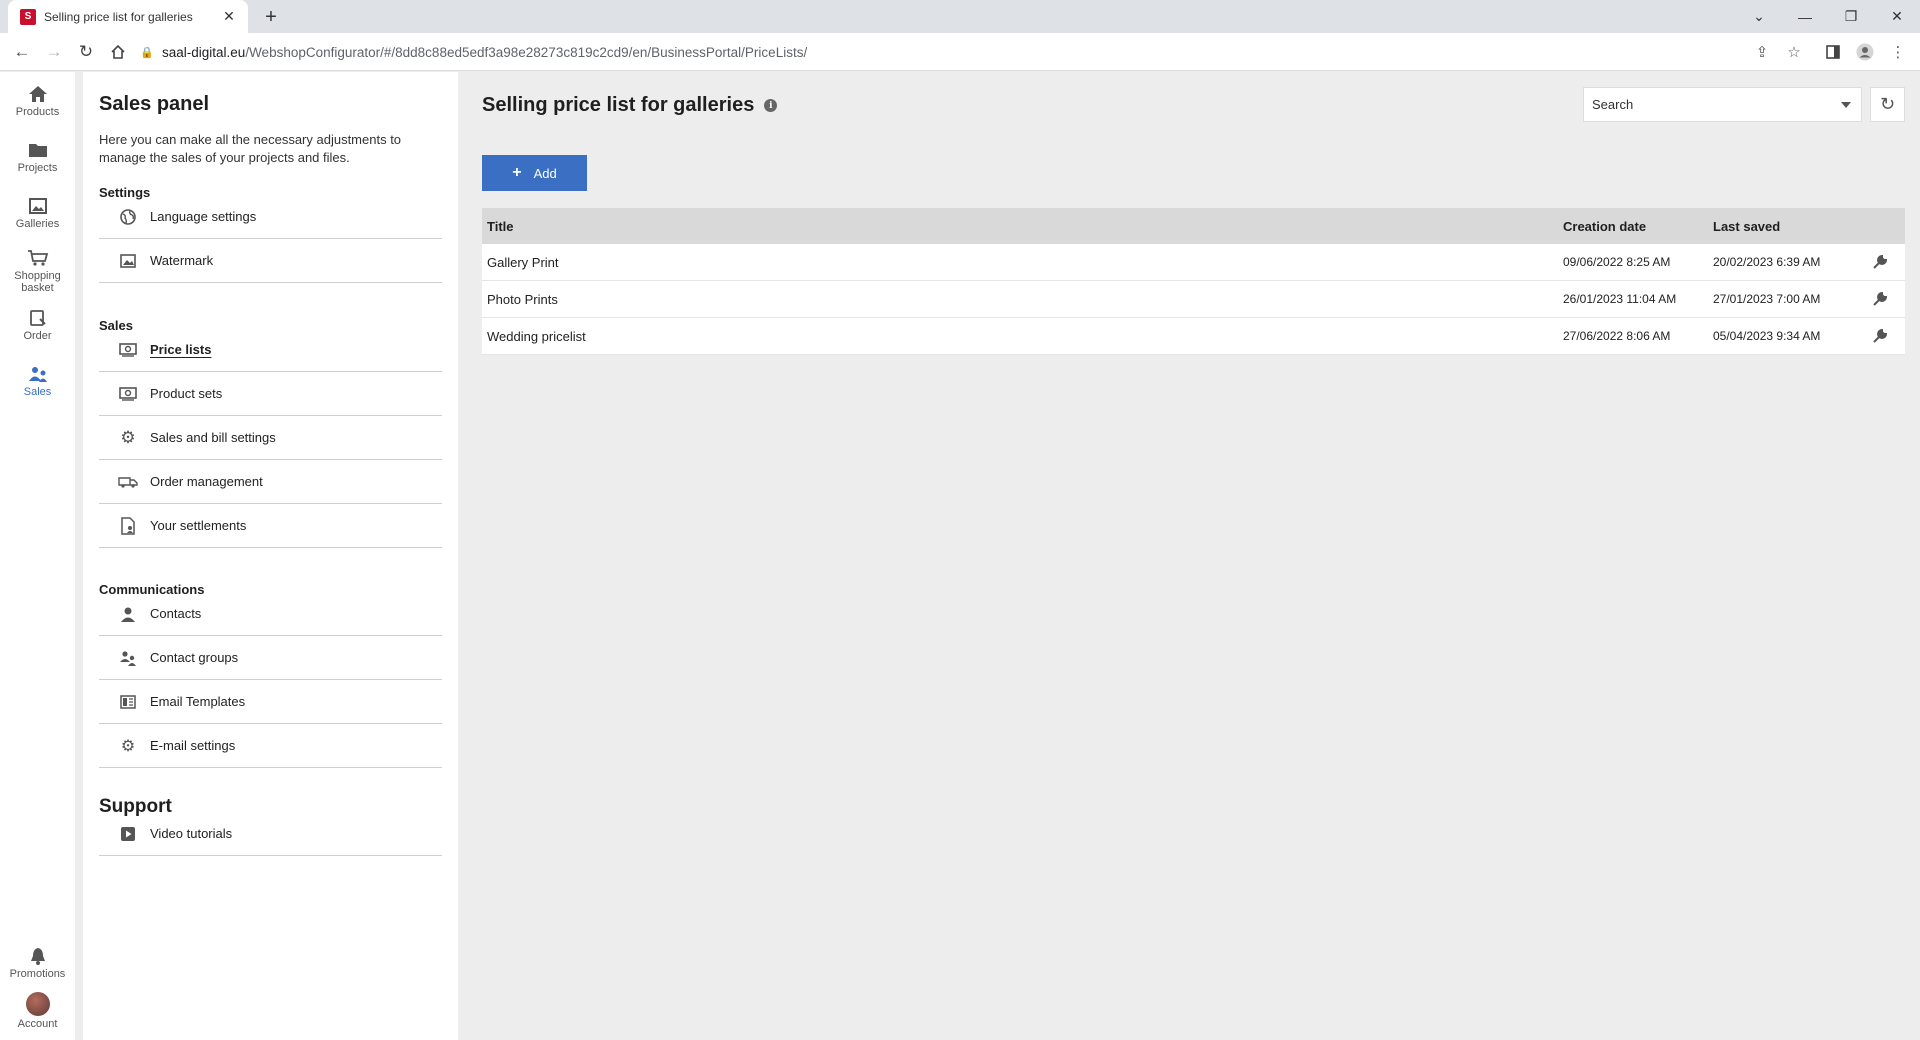  I want to click on site-favicon: S, so click(28, 16).